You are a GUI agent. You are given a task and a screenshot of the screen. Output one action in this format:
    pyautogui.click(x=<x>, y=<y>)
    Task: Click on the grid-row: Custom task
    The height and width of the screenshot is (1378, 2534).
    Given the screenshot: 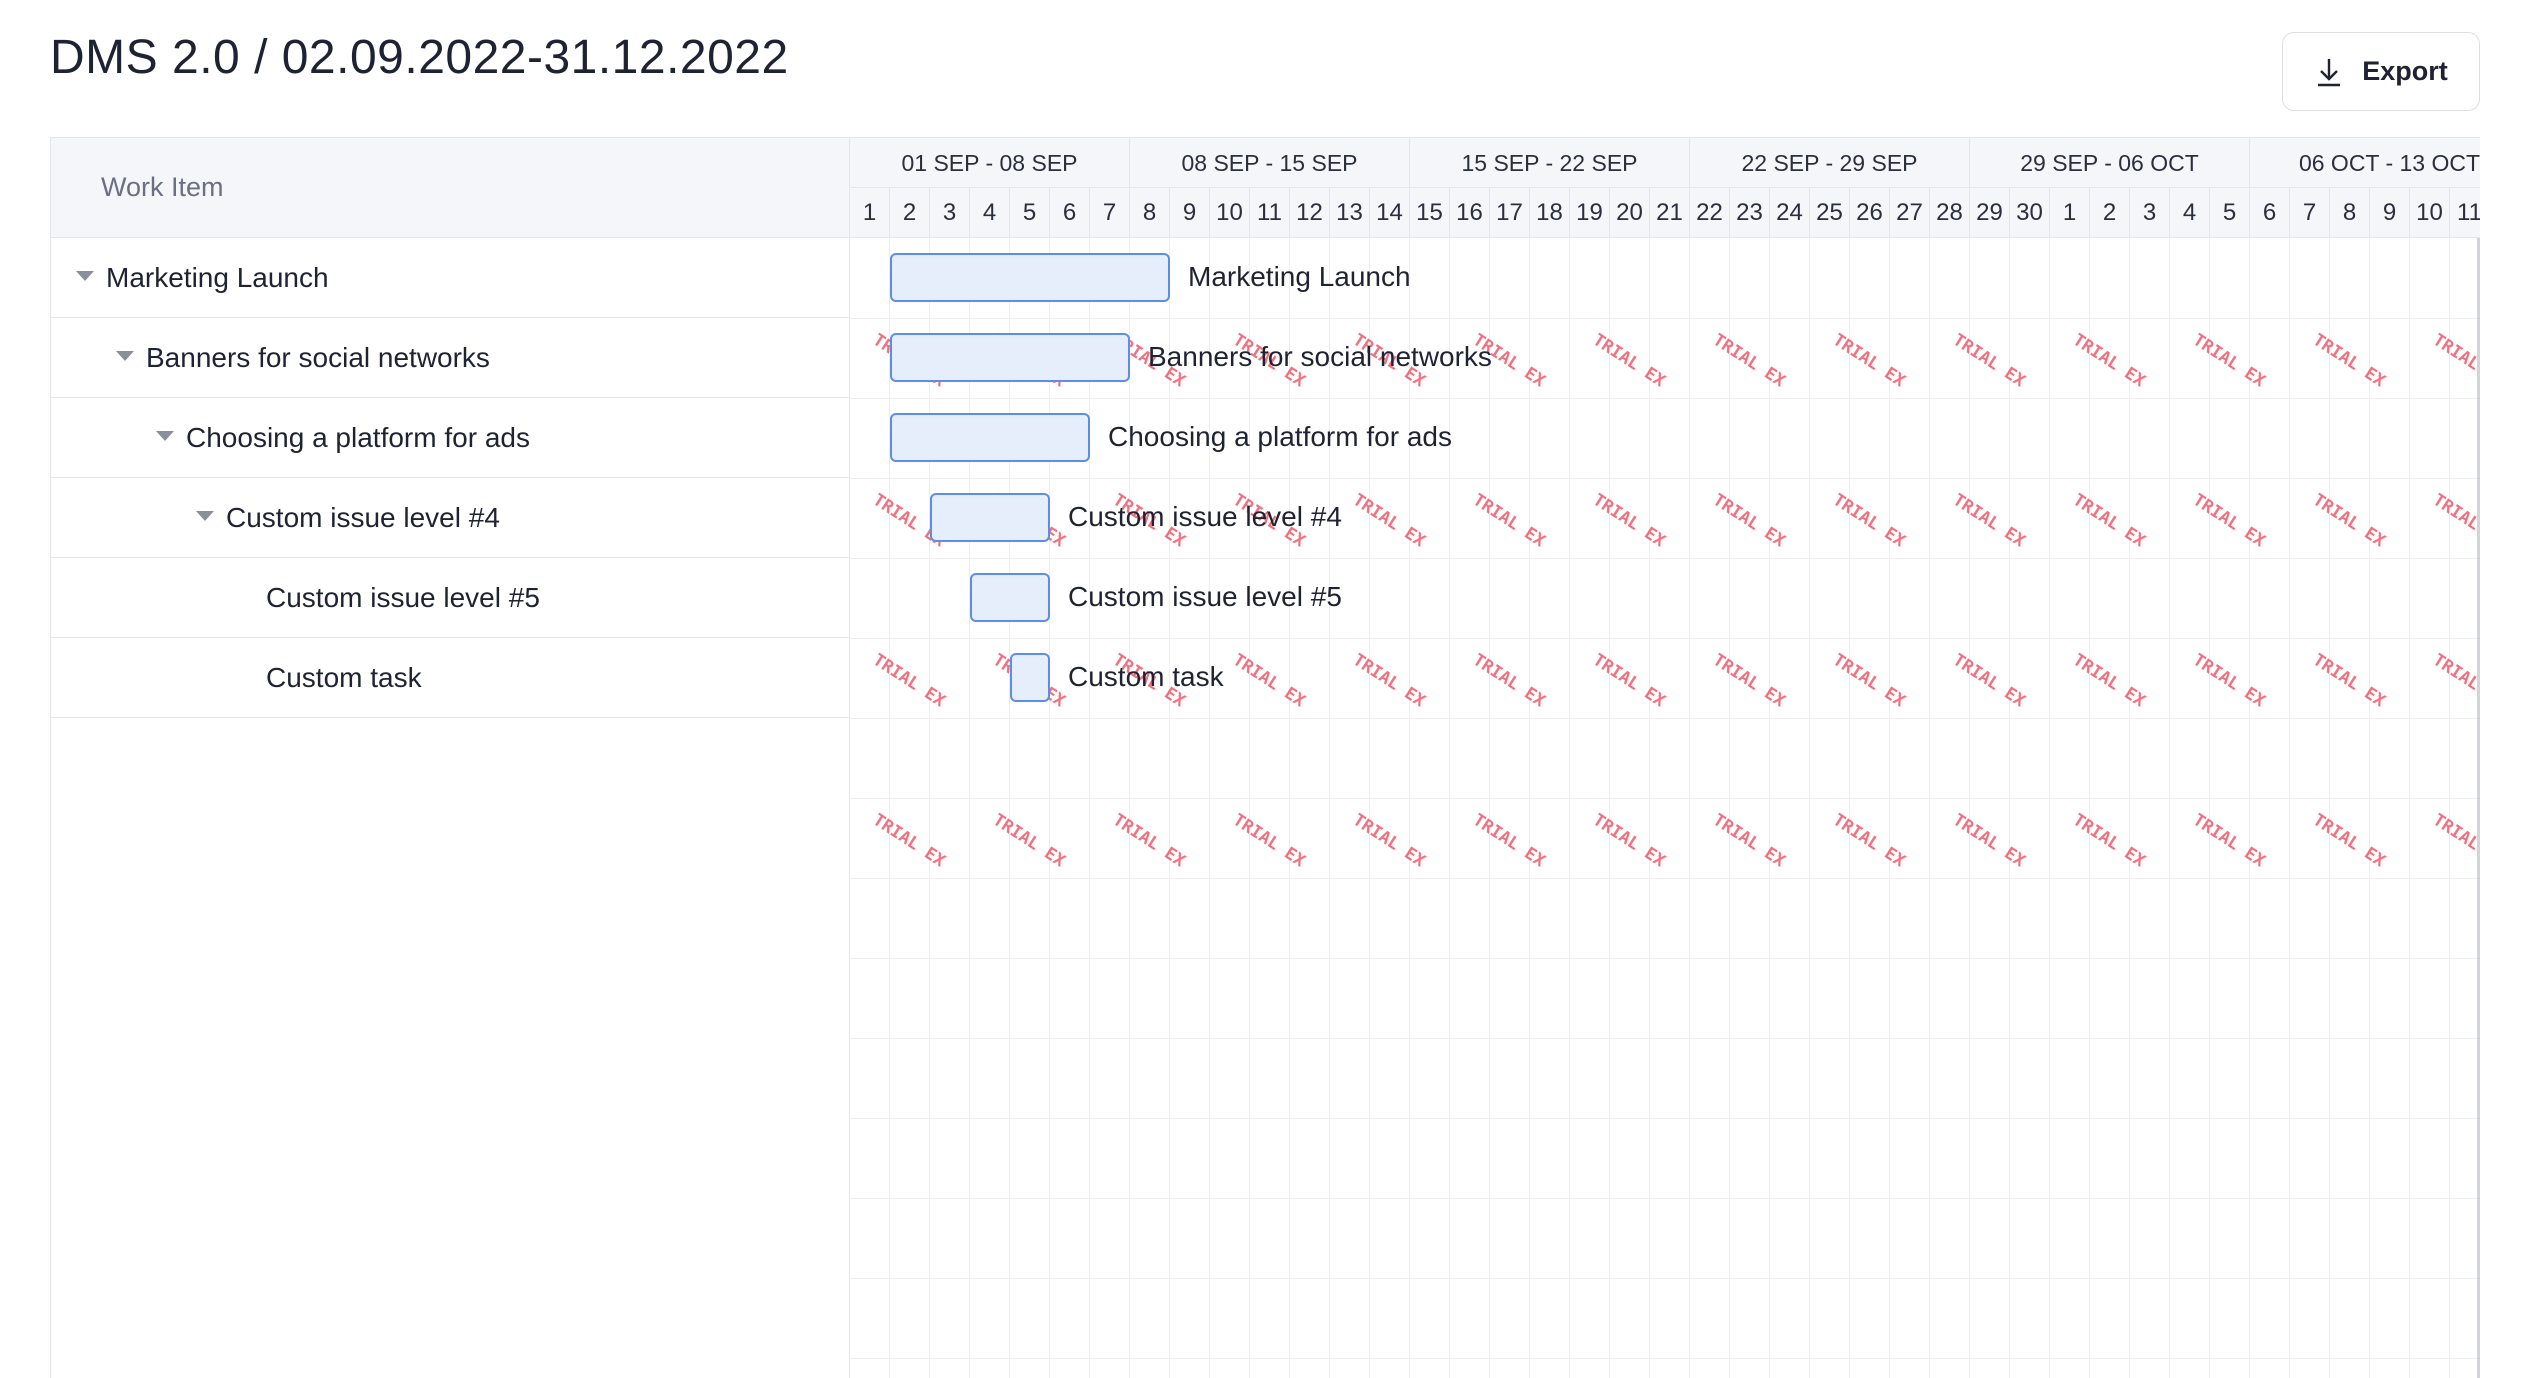 What is the action you would take?
    pyautogui.click(x=450, y=678)
    